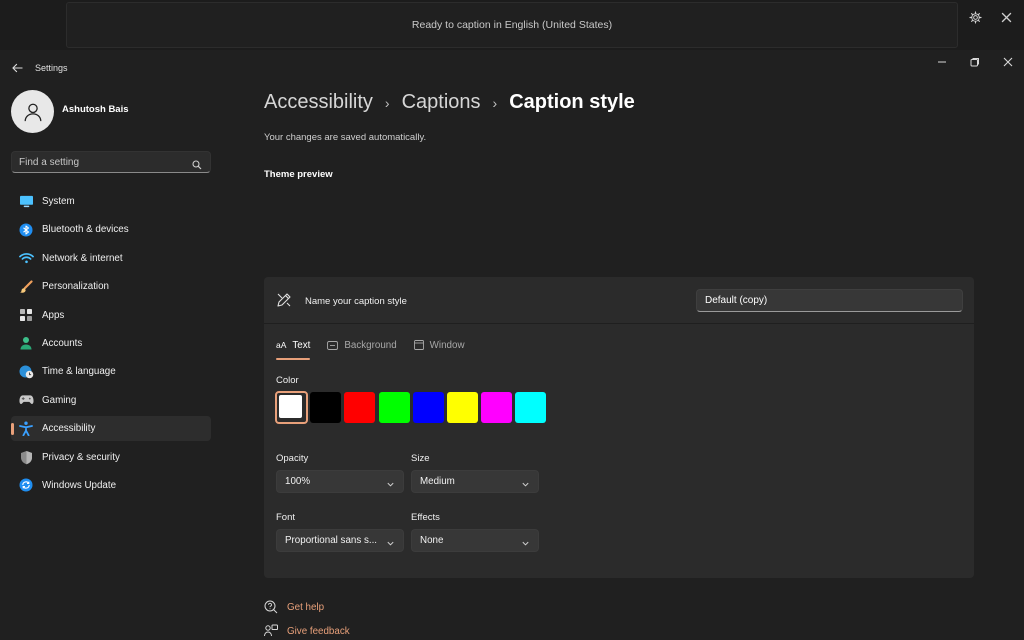 The width and height of the screenshot is (1024, 640). Describe the element at coordinates (111, 400) in the screenshot. I see `sidebar-item-gaming: Gaming` at that location.